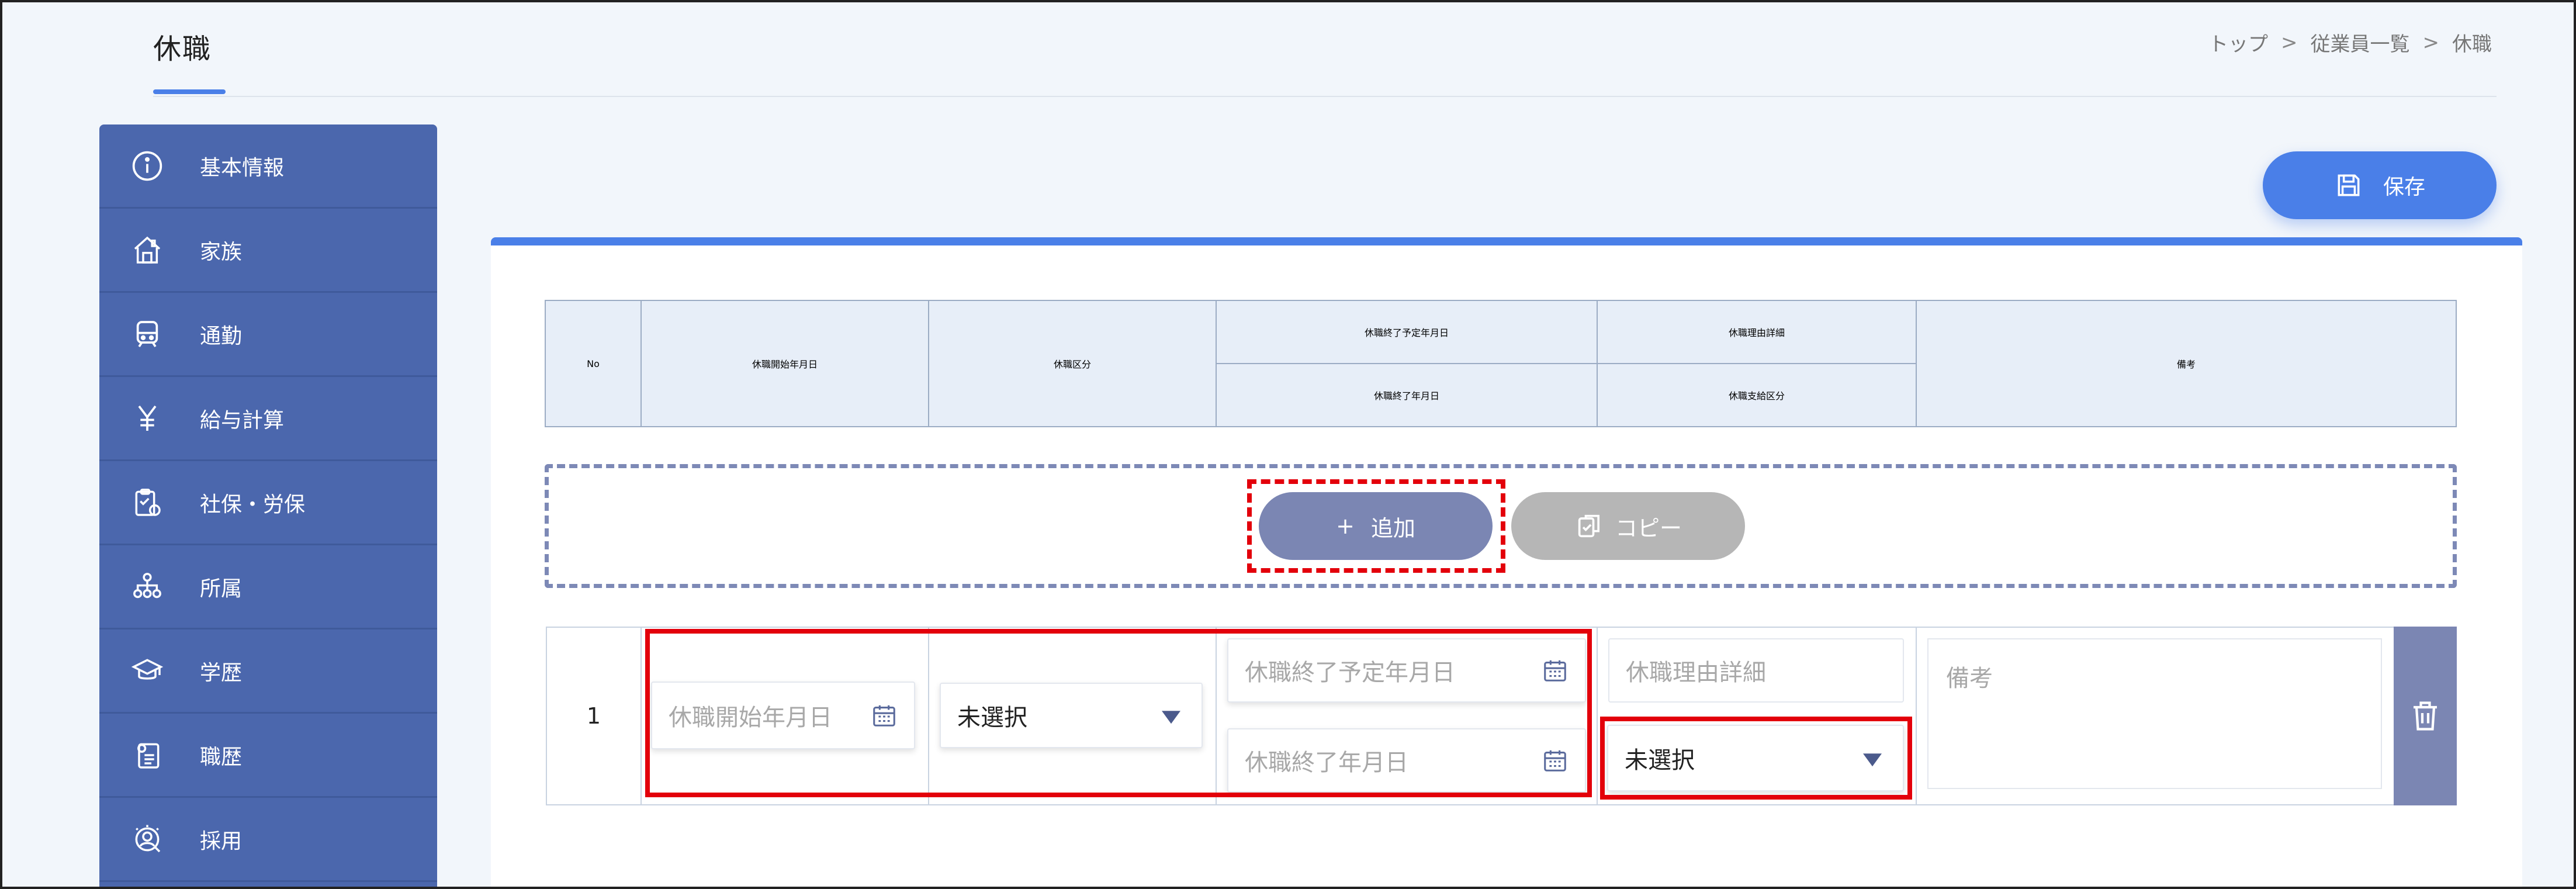 The image size is (2576, 889). Describe the element at coordinates (147, 586) in the screenshot. I see `org-chart-icon` at that location.